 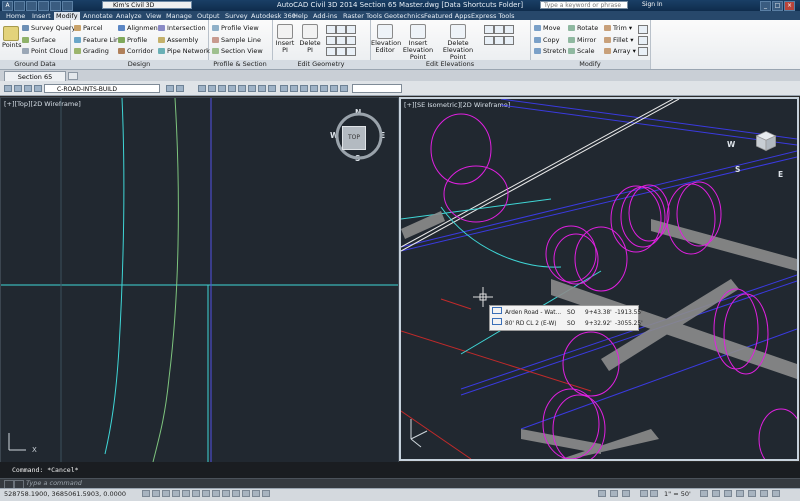 I want to click on smooth-icon, so click(x=341, y=51).